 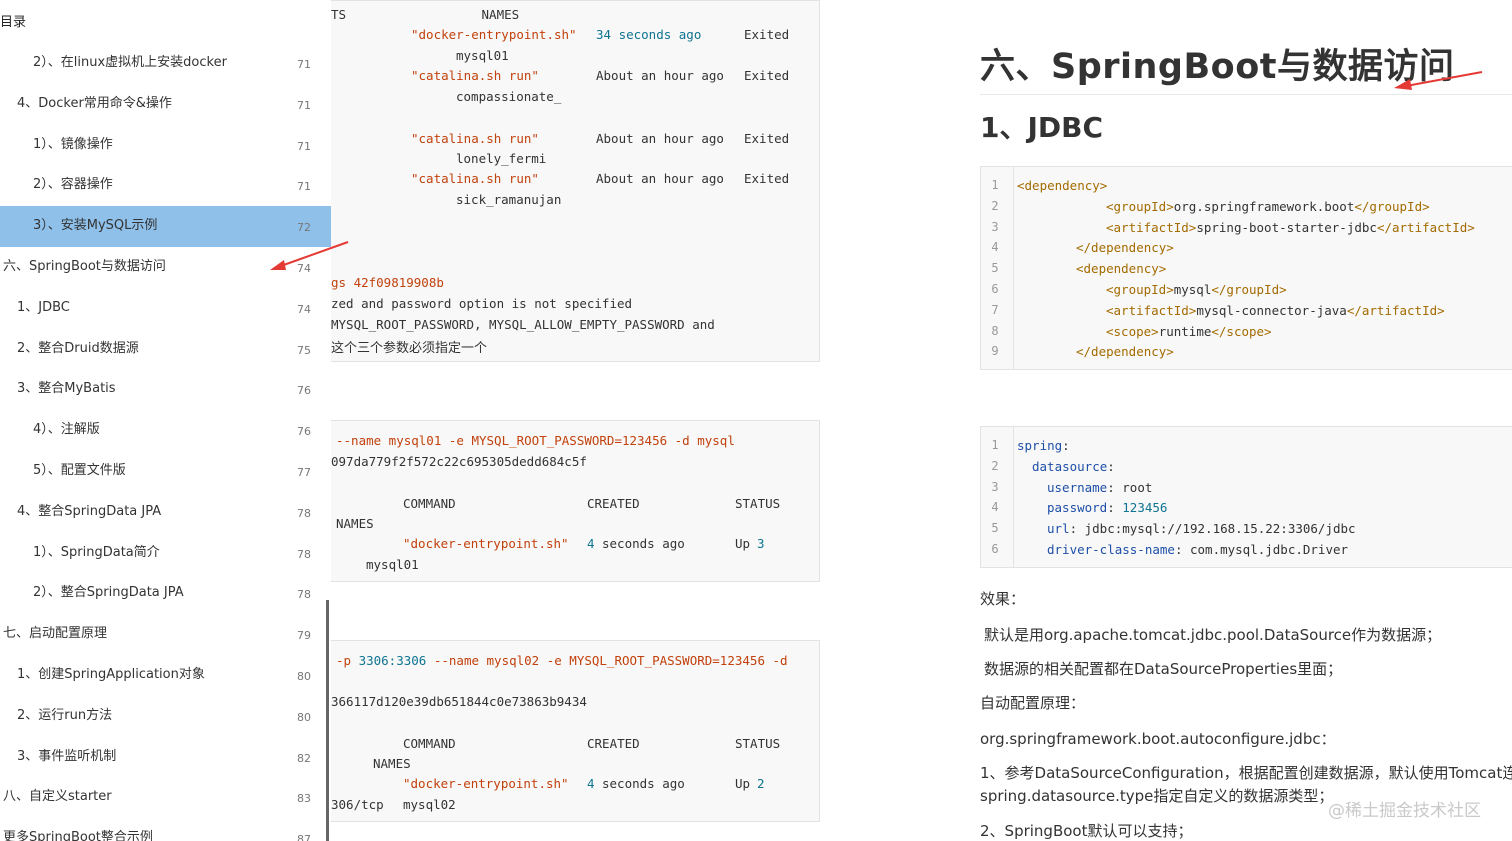 What do you see at coordinates (89, 511) in the screenshot?
I see `toc-item-label: 4、整合SpringData JPA` at bounding box center [89, 511].